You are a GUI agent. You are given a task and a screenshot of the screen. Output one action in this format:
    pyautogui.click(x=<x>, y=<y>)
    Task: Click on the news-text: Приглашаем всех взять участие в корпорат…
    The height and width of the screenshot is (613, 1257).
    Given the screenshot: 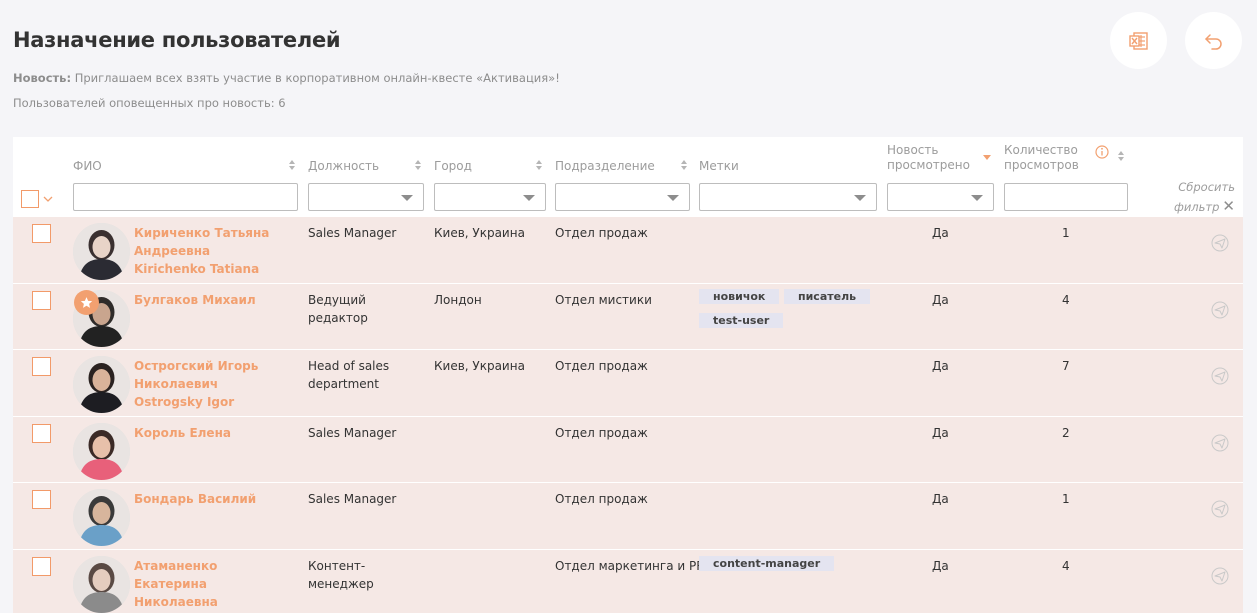 What is the action you would take?
    pyautogui.click(x=317, y=78)
    